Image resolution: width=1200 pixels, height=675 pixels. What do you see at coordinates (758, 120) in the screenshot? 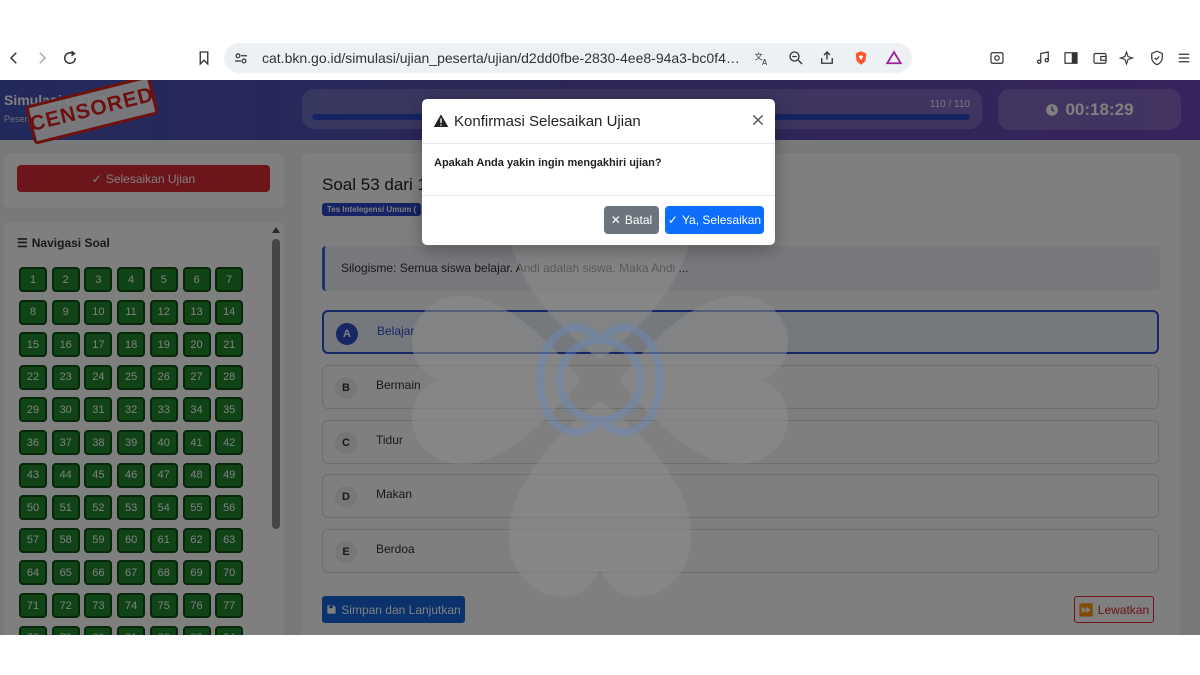
I see `close-icon` at bounding box center [758, 120].